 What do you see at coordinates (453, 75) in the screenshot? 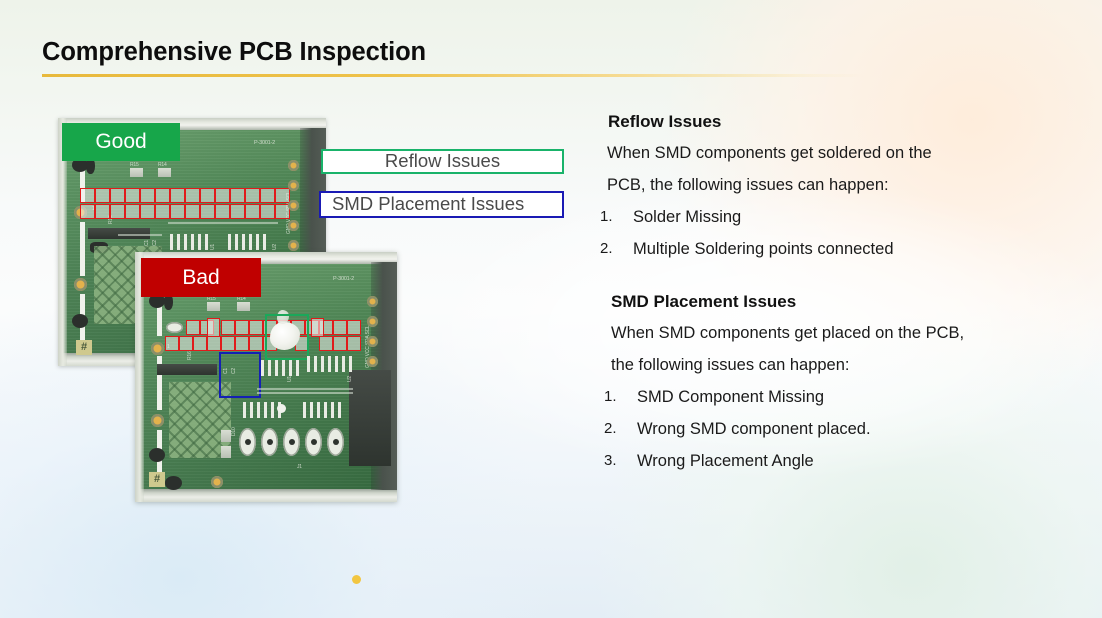
I see `title-underline` at bounding box center [453, 75].